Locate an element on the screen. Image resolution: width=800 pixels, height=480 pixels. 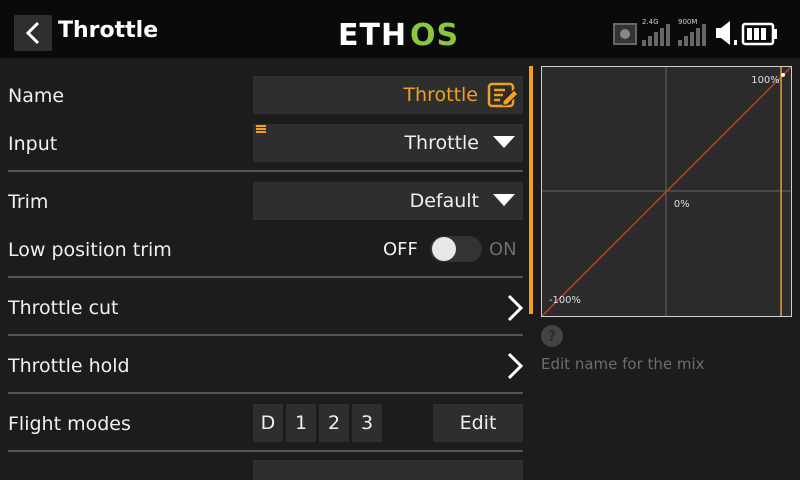
flight-mode-2: 2 is located at coordinates (334, 423).